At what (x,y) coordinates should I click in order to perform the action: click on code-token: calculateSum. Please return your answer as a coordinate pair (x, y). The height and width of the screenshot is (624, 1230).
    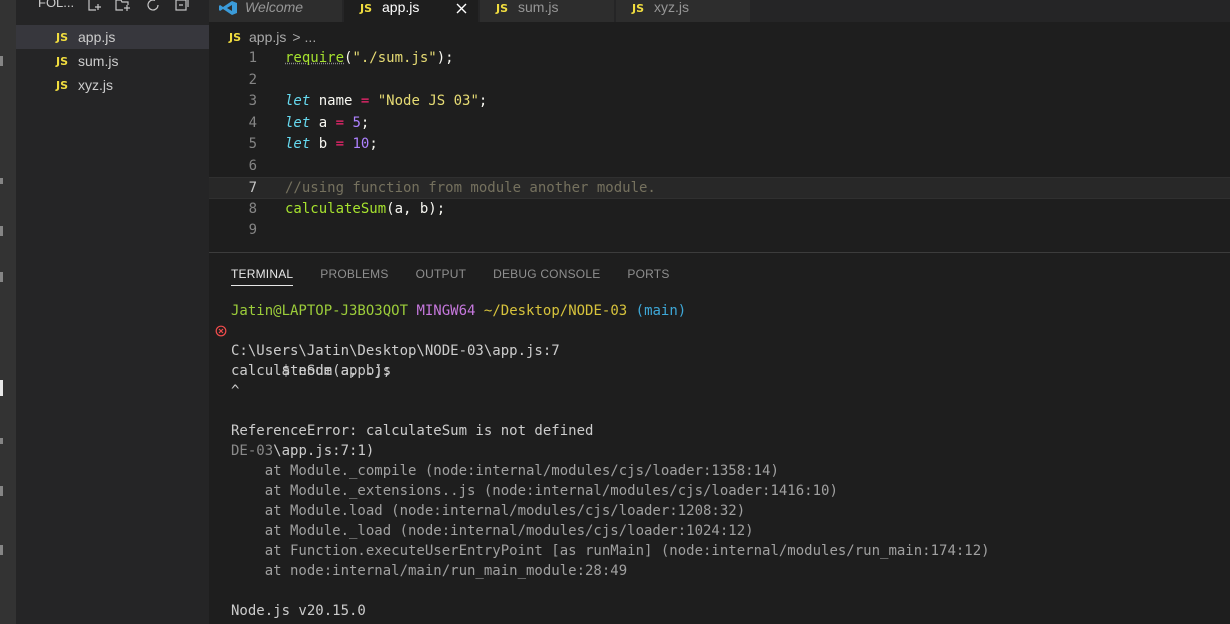
    Looking at the image, I should click on (336, 208).